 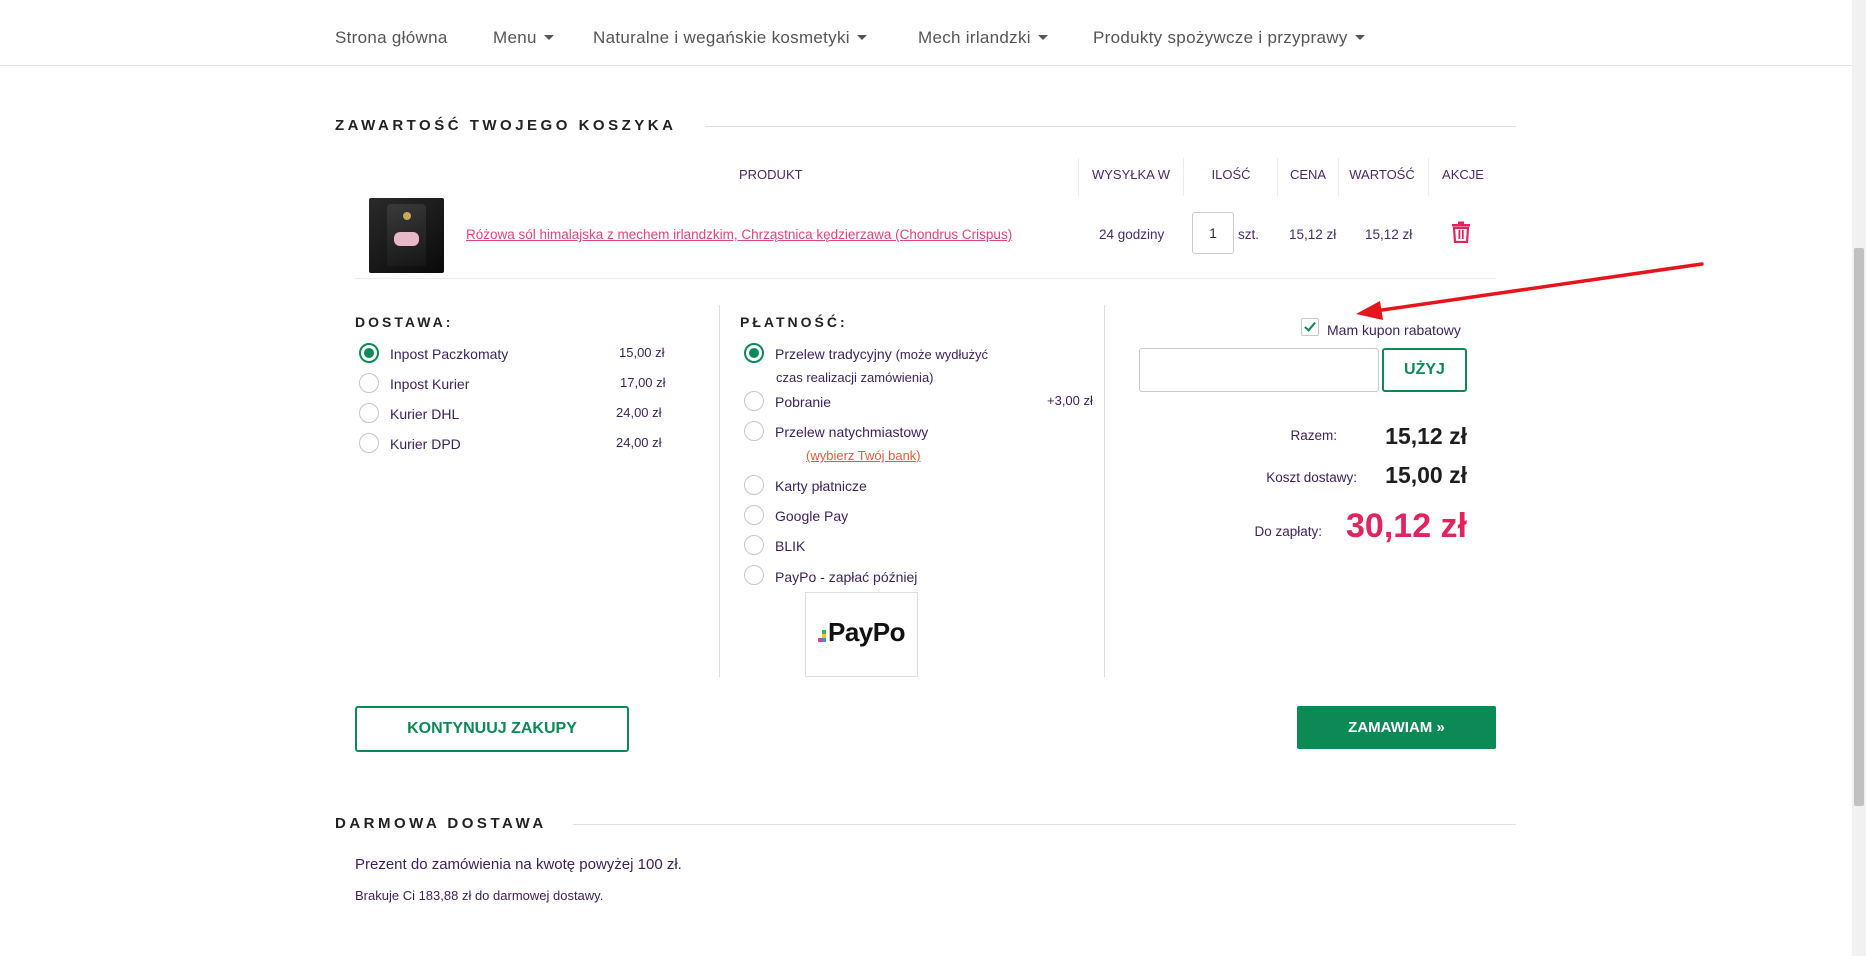 What do you see at coordinates (643, 382) in the screenshot?
I see `delivery-option-price: 17,00 zł` at bounding box center [643, 382].